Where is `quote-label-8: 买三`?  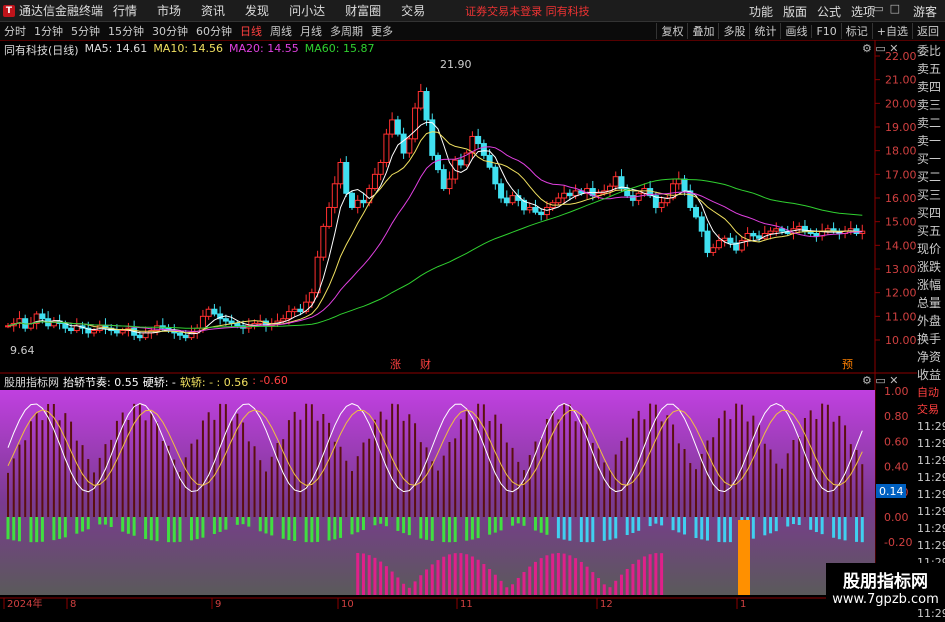 quote-label-8: 买三 is located at coordinates (929, 195).